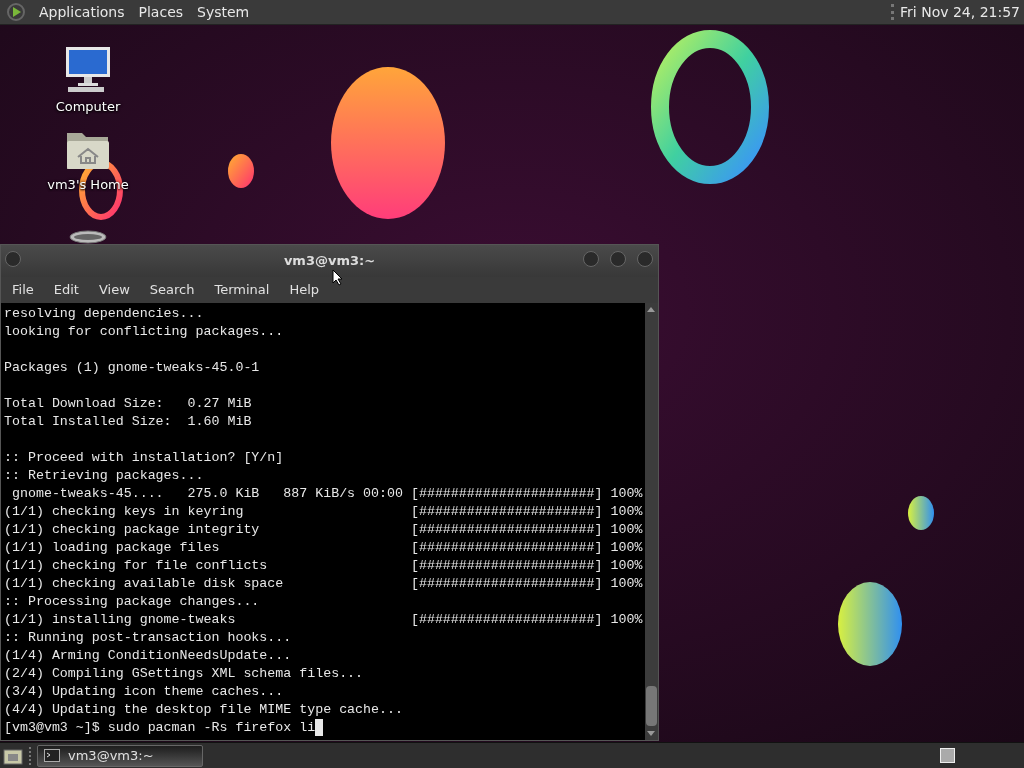 This screenshot has width=1024, height=768. Describe the element at coordinates (337, 277) in the screenshot. I see `pointer-icon` at that location.